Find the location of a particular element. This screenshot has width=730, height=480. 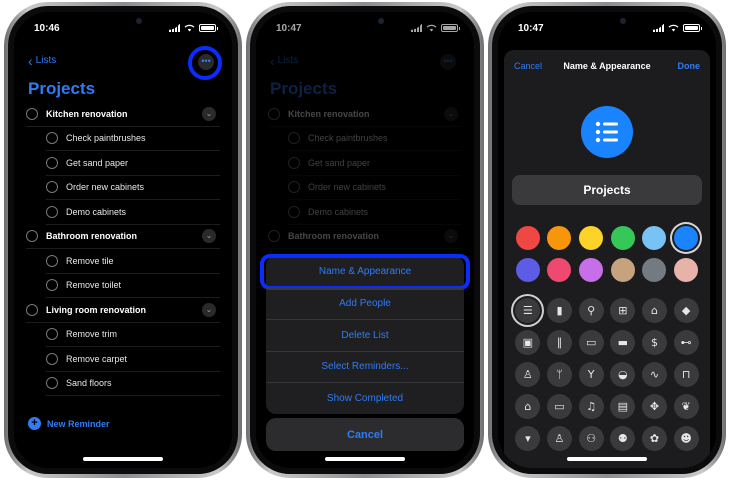

backpack-icon: ▣ is located at coordinates (528, 342).